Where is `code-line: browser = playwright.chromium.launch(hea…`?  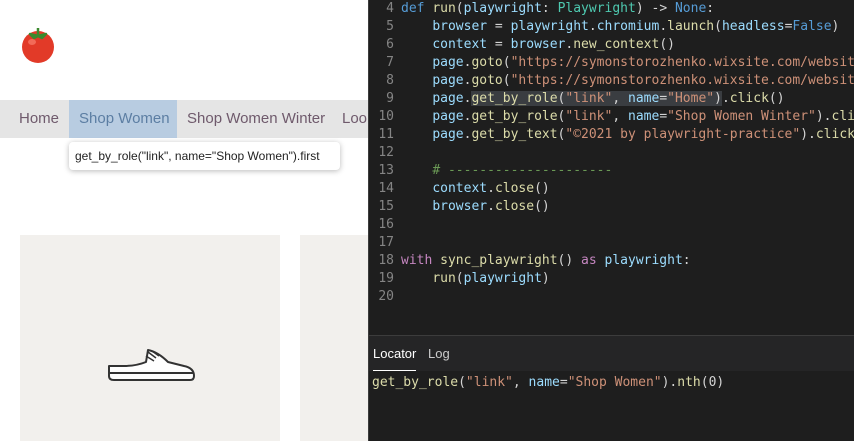 code-line: browser = playwright.chromium.launch(hea… is located at coordinates (636, 26).